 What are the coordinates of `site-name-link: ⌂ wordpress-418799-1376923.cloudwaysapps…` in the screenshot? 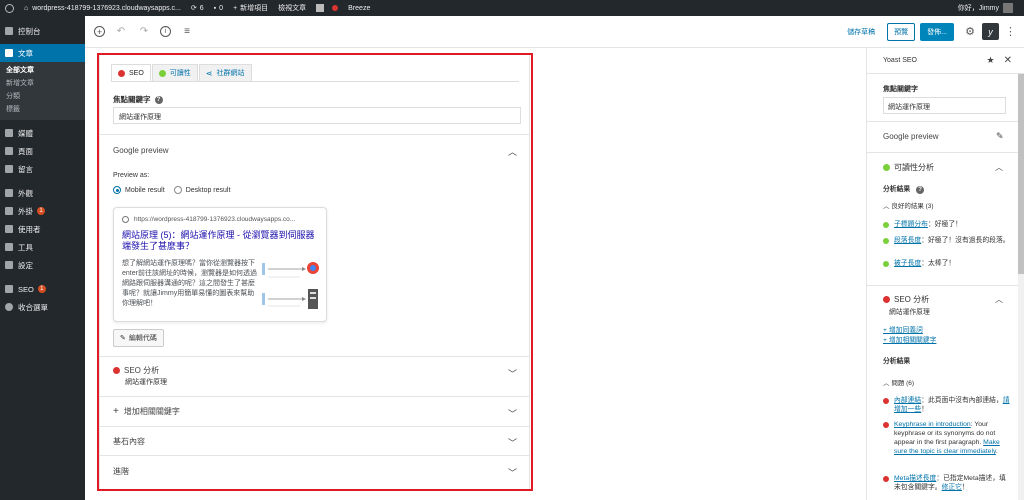 It's located at (102, 8).